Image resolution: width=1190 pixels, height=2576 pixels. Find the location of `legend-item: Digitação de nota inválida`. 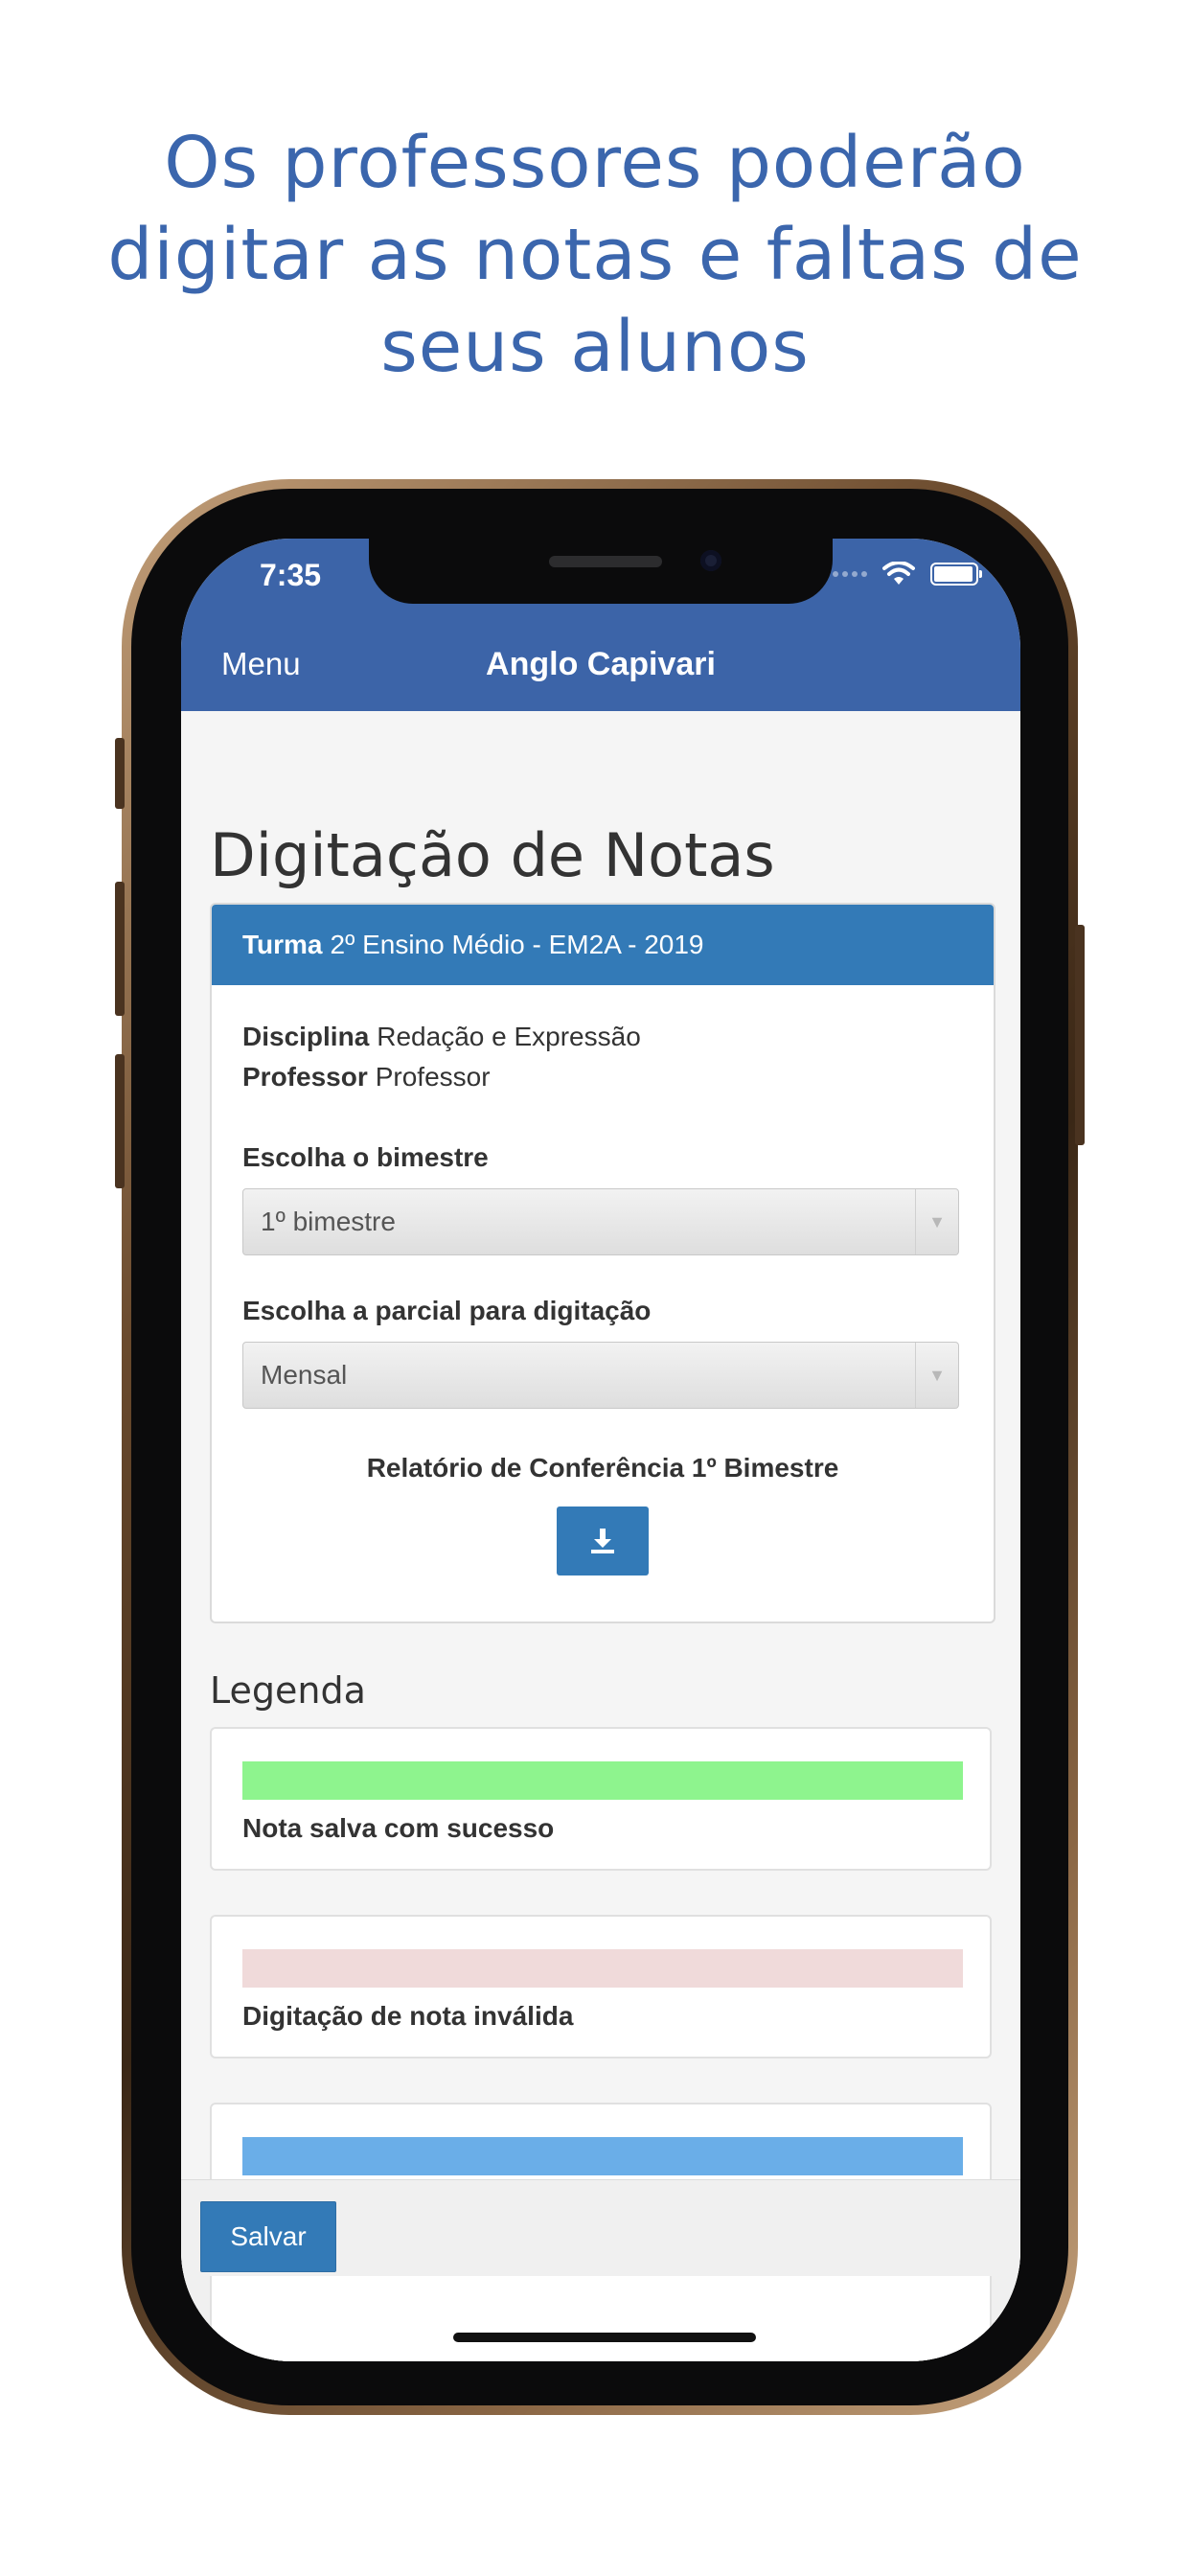

legend-item: Digitação de nota inválida is located at coordinates (601, 1986).